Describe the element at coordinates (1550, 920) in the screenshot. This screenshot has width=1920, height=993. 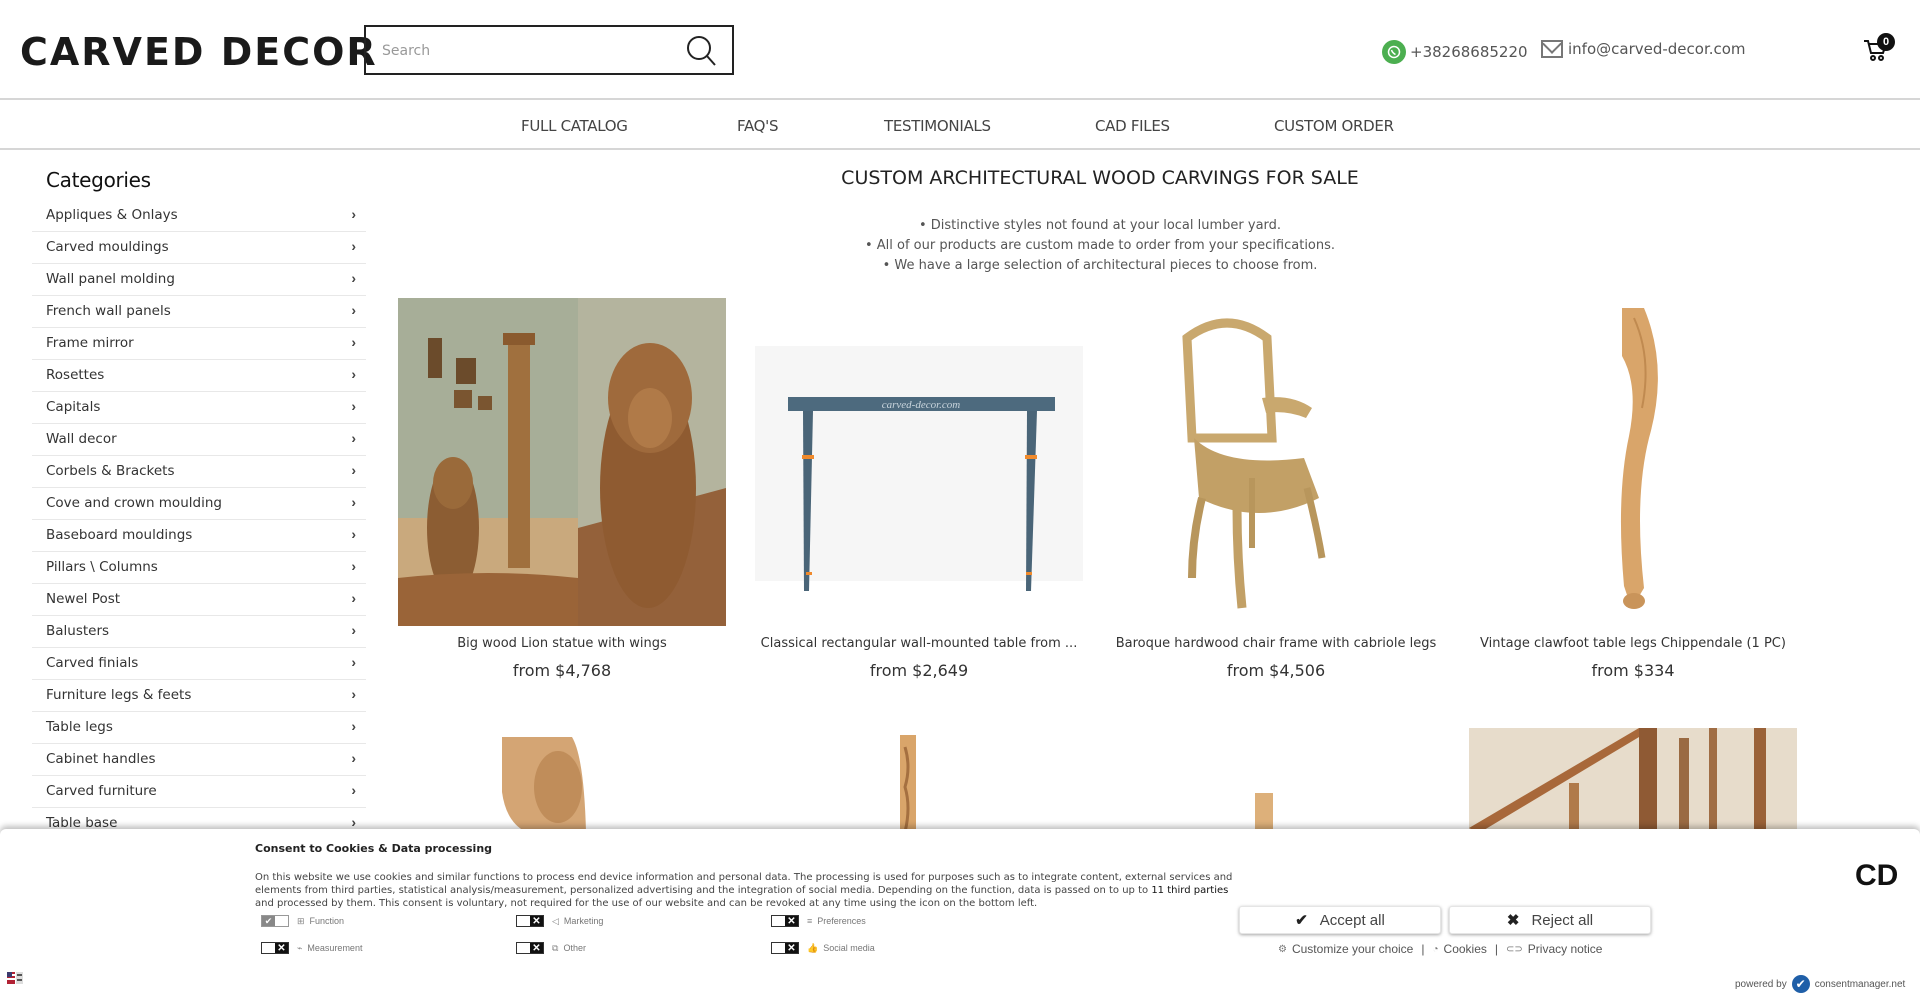
I see `reject-all-button: ✖ Reject all` at that location.